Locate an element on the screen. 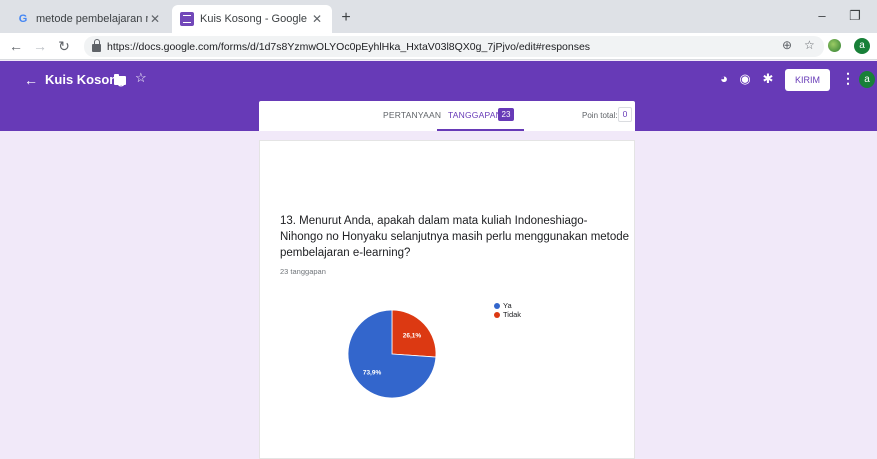  legend-label: Tidak is located at coordinates (512, 314).